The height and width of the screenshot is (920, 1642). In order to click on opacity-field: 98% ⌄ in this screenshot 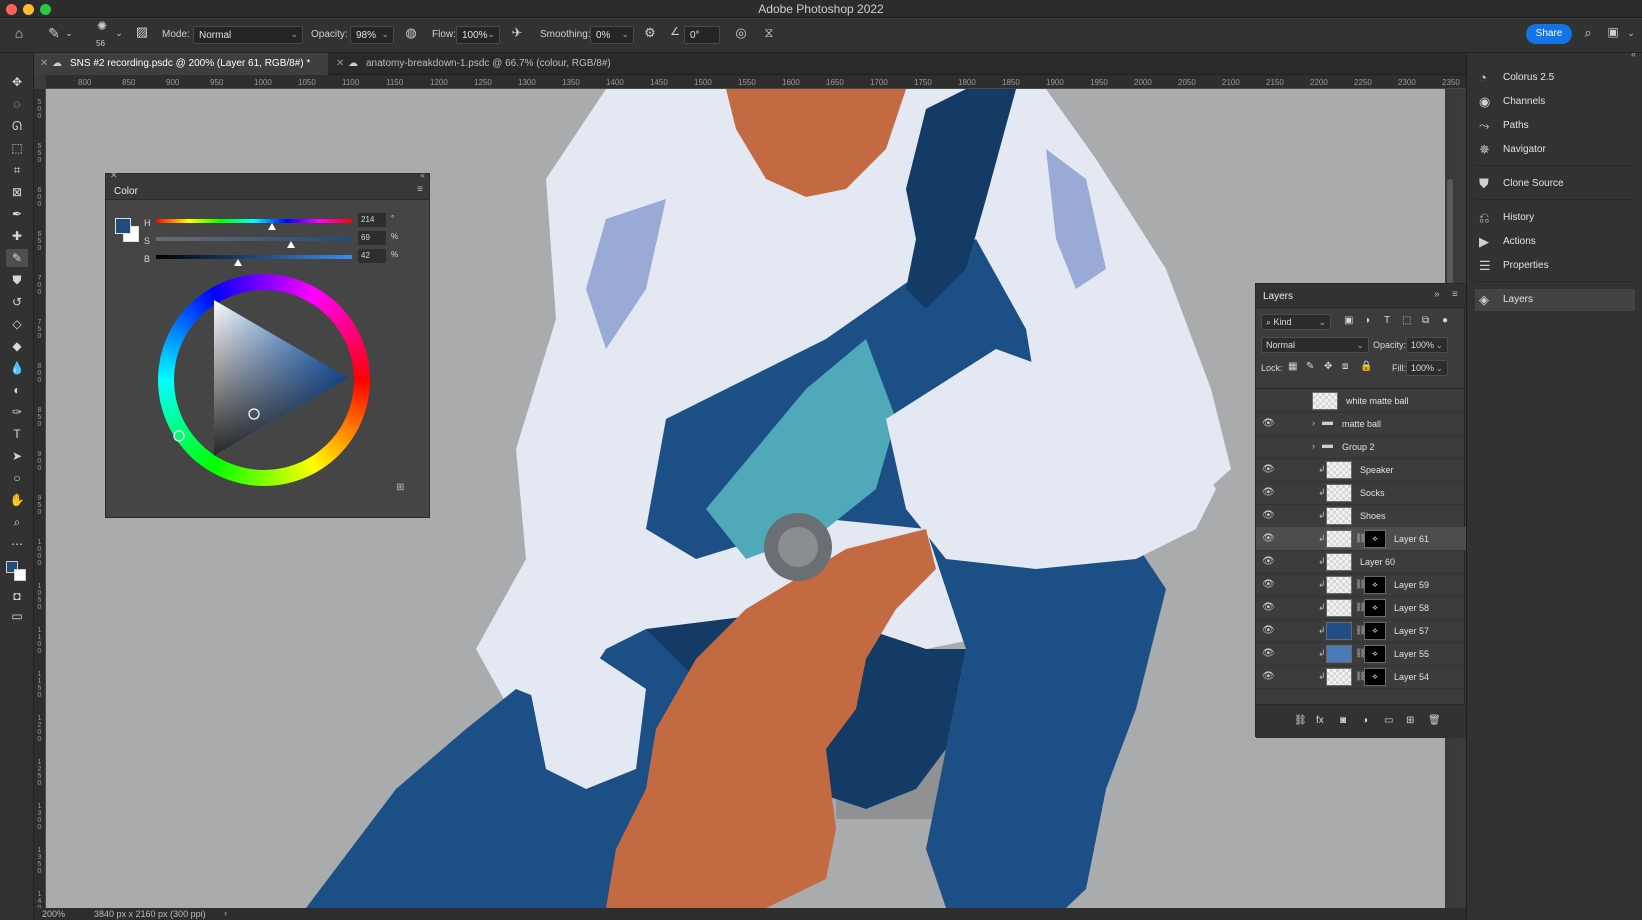, I will do `click(372, 35)`.